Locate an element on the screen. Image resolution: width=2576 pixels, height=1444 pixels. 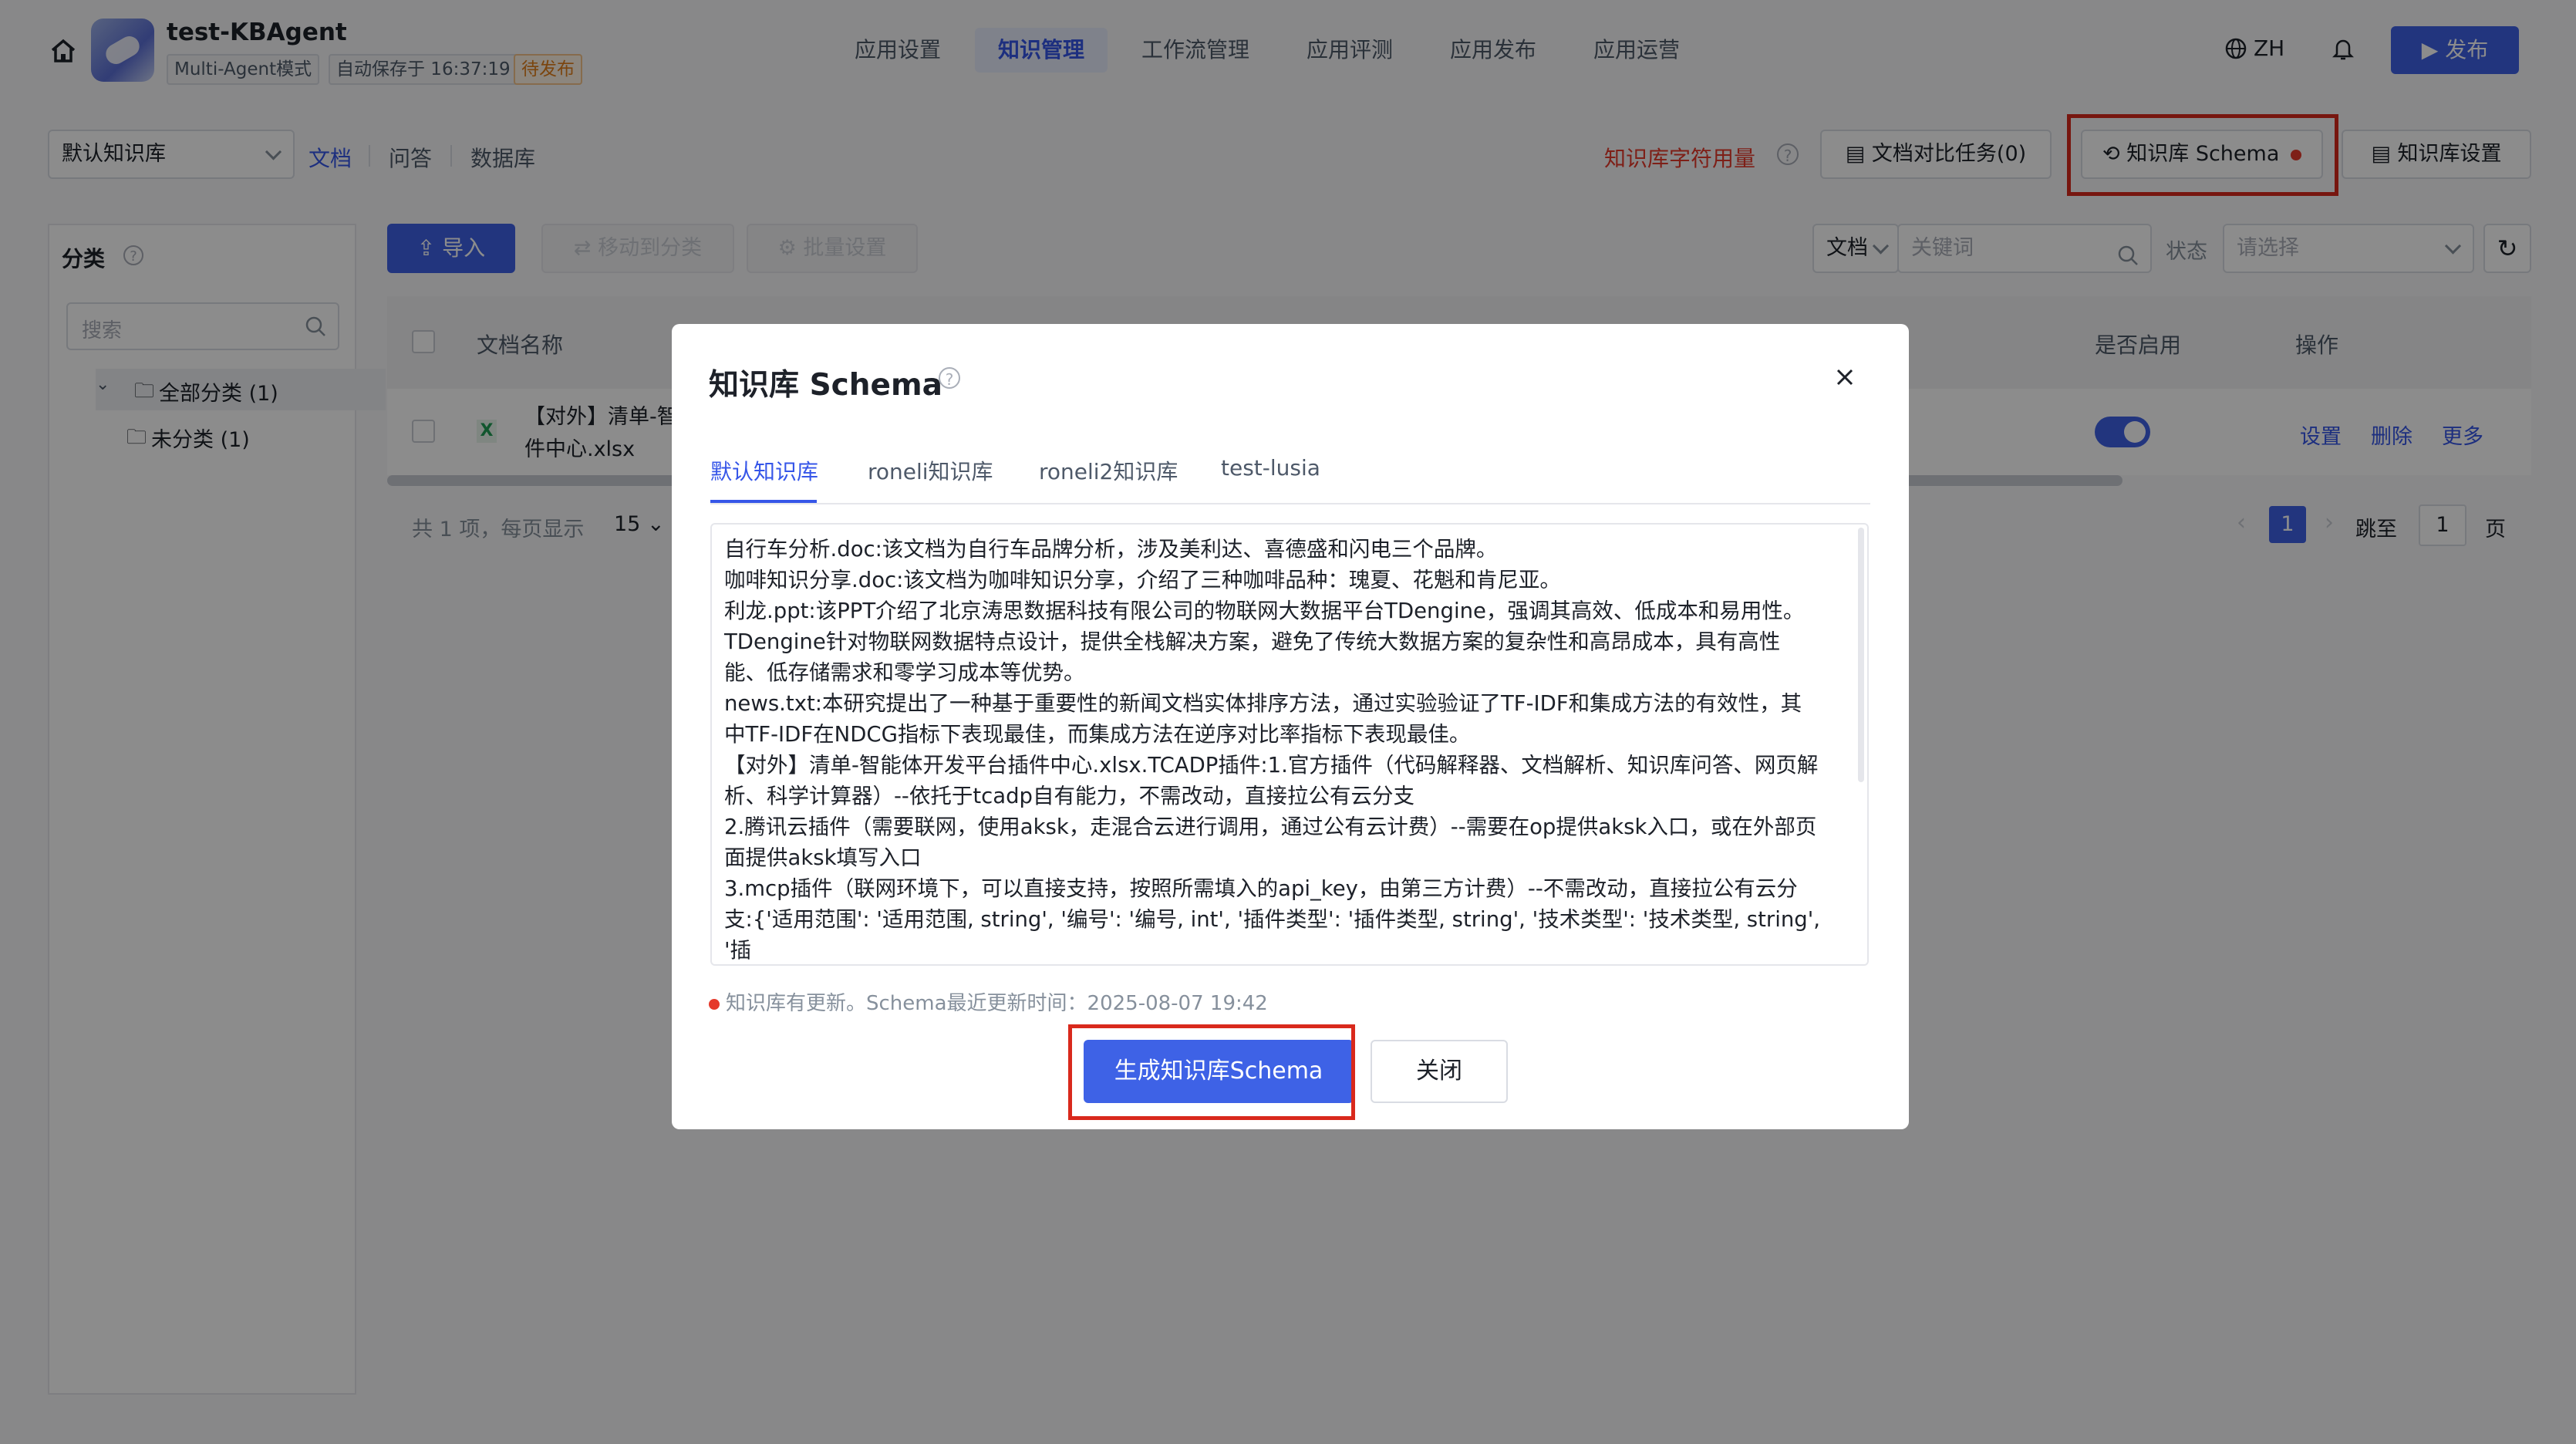
update-notice-text: 知识库有更新。Schema最近更新时间：2025-08-07 19:42 is located at coordinates (997, 1003).